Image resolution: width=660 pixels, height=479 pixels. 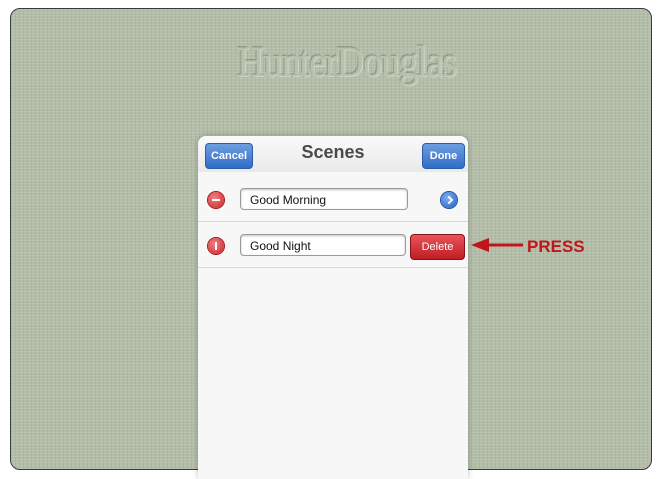 What do you see at coordinates (437, 247) in the screenshot?
I see `delete-button: Delete` at bounding box center [437, 247].